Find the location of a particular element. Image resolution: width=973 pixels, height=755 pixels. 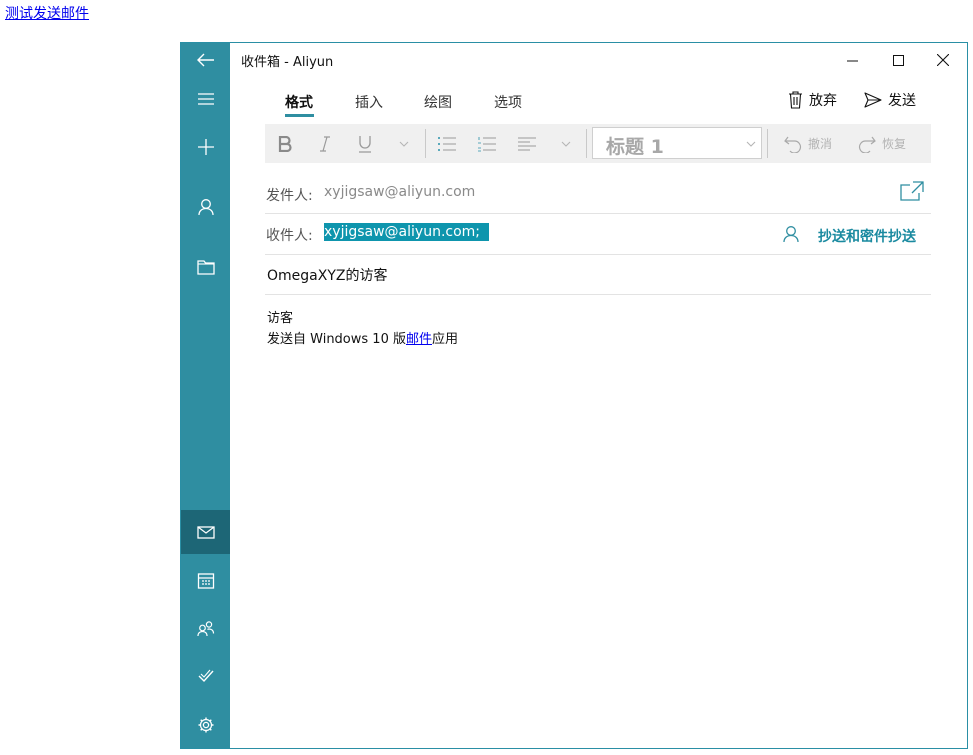

send-label: 发送 is located at coordinates (902, 101).